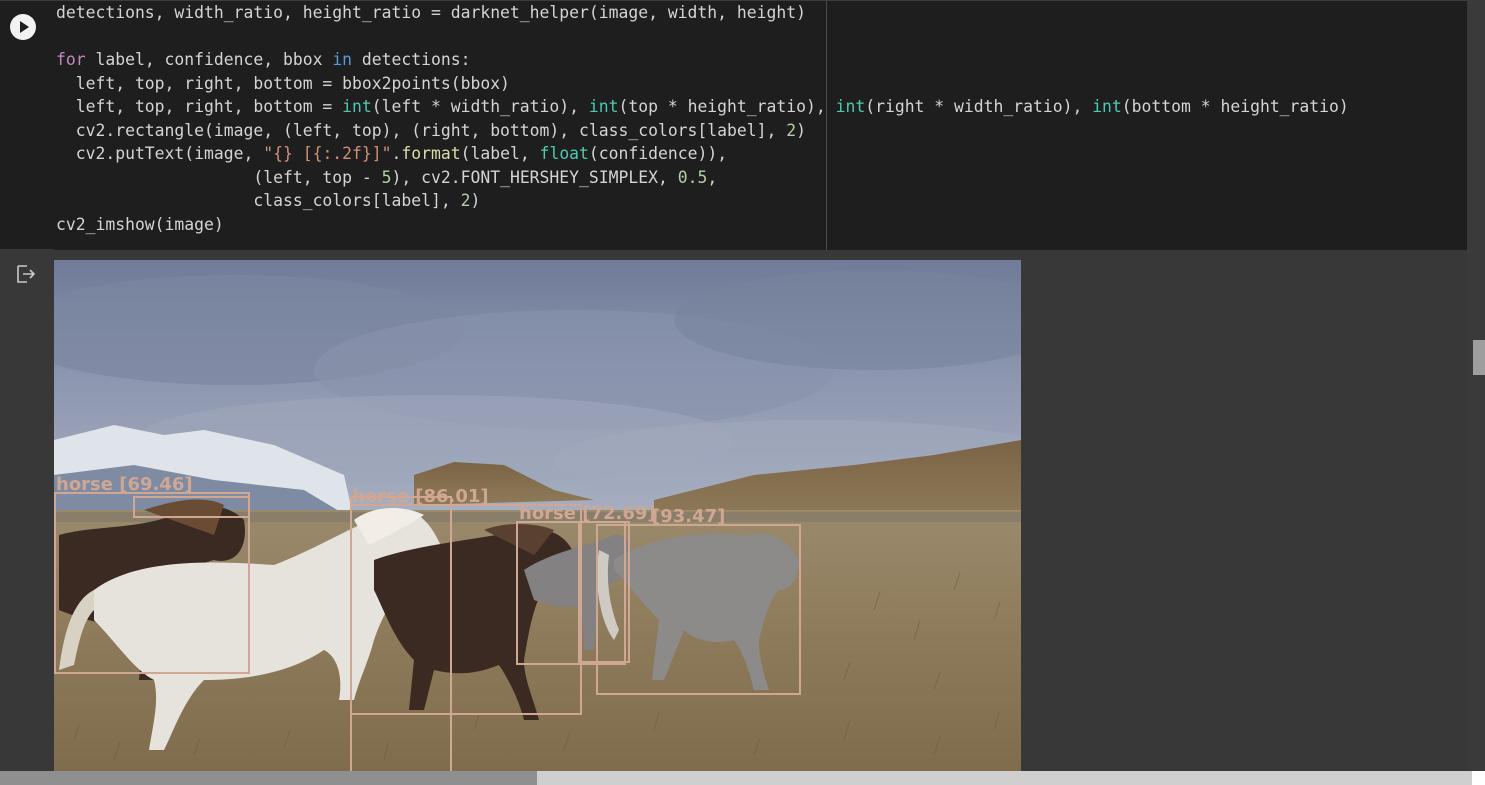 This screenshot has width=1485, height=785. What do you see at coordinates (124, 484) in the screenshot?
I see `detection-label: horse [69.46]` at bounding box center [124, 484].